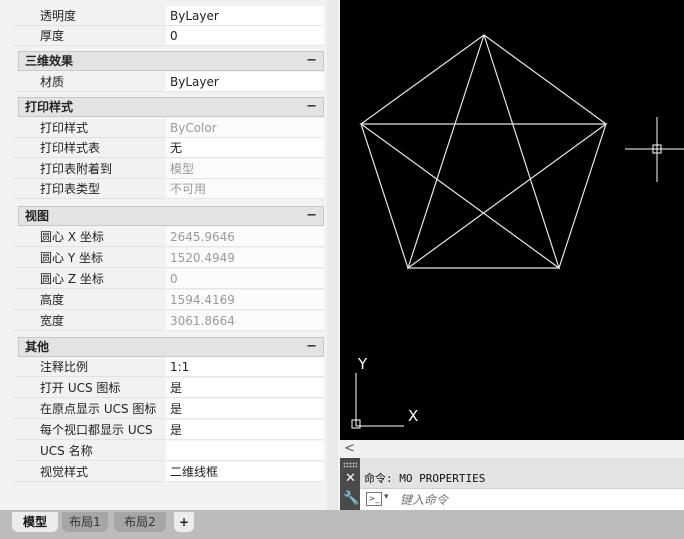  Describe the element at coordinates (89, 36) in the screenshot. I see `property-name: 厚度` at that location.